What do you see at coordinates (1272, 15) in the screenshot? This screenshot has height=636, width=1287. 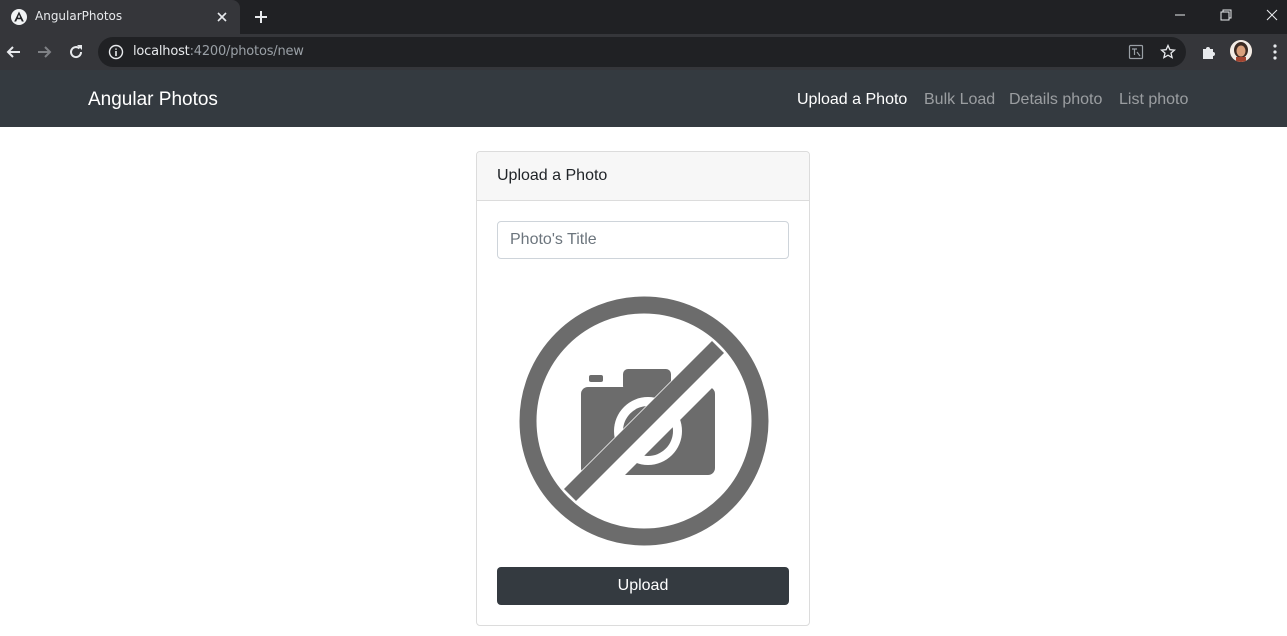 I see `close-window-icon` at bounding box center [1272, 15].